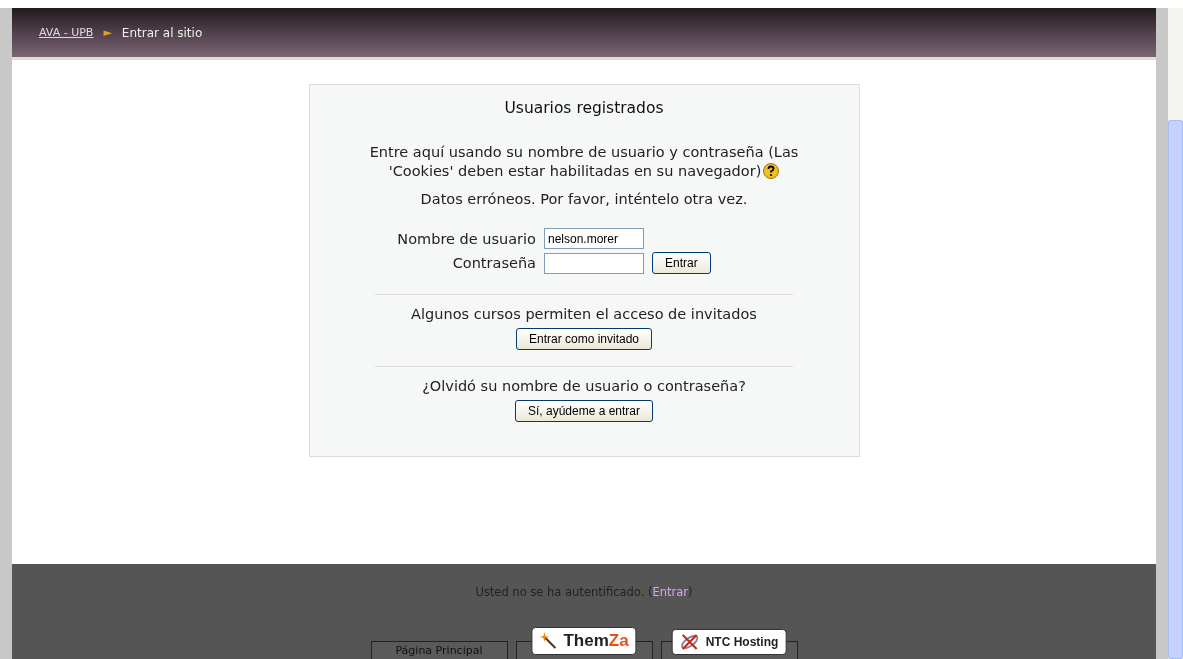 The width and height of the screenshot is (1183, 659). Describe the element at coordinates (493, 263) in the screenshot. I see `field-label: Contraseña` at that location.